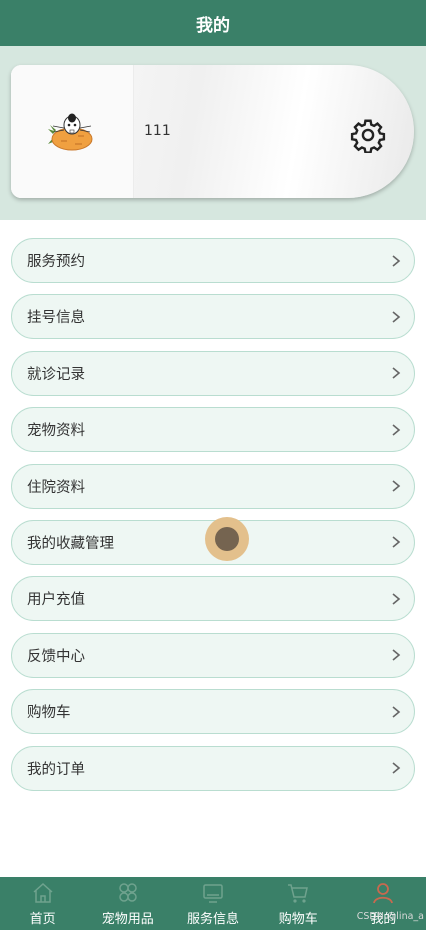 This screenshot has width=426, height=930. Describe the element at coordinates (56, 374) in the screenshot. I see `menu-item-label: 就诊记录` at that location.